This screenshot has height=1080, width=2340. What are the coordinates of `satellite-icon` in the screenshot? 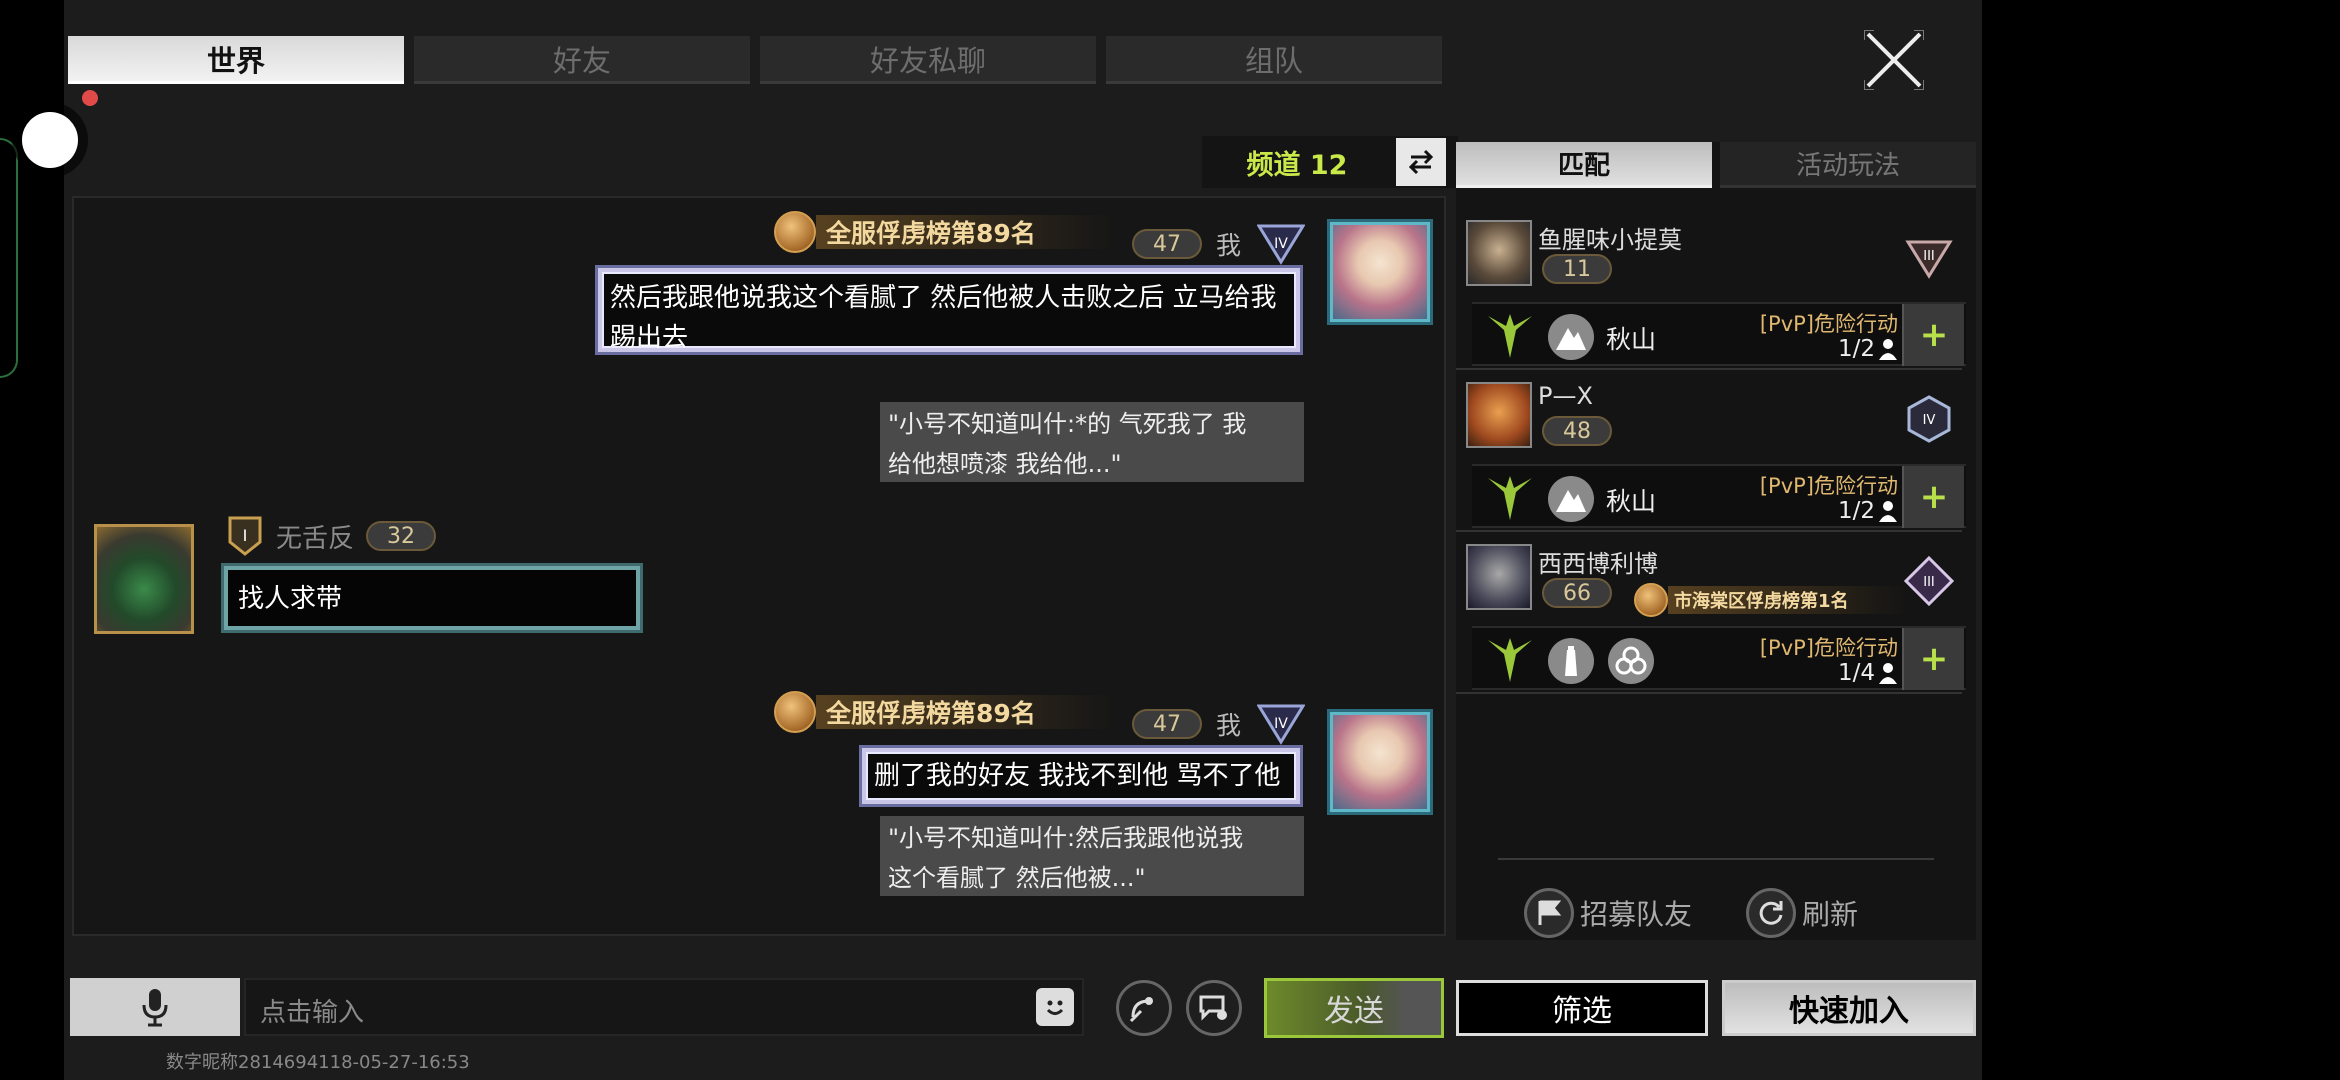 It's located at (1141, 1010).